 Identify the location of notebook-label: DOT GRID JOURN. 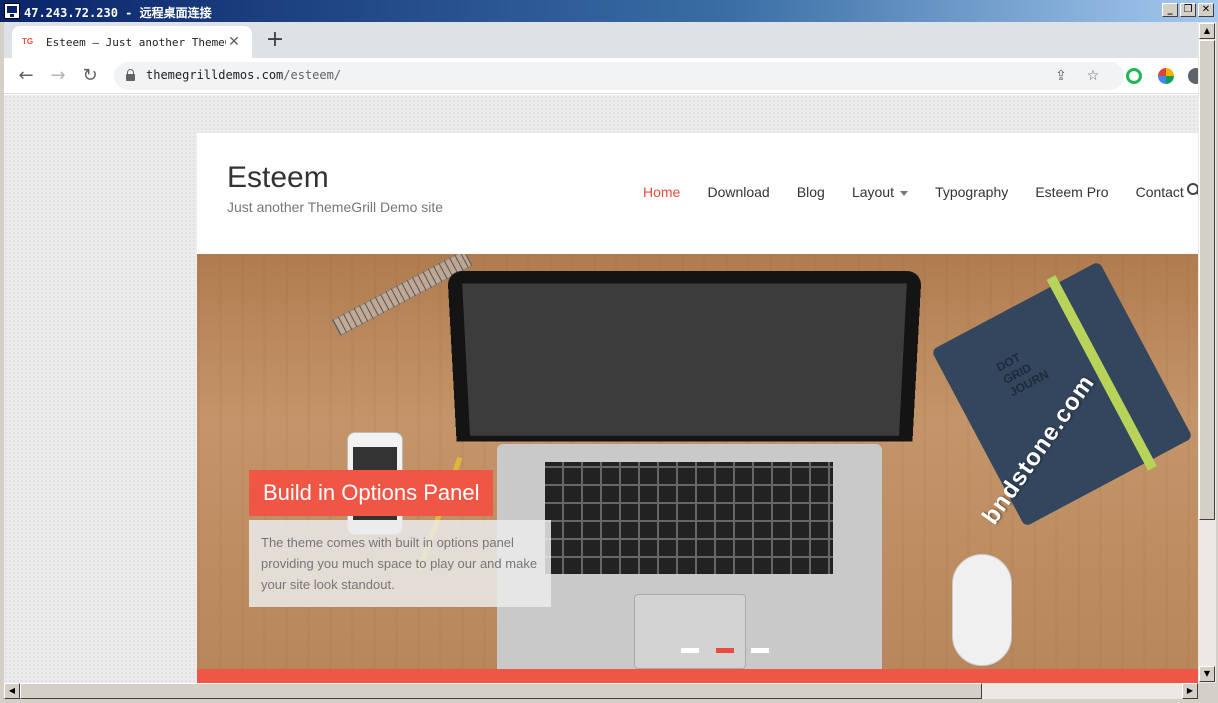
(1022, 375).